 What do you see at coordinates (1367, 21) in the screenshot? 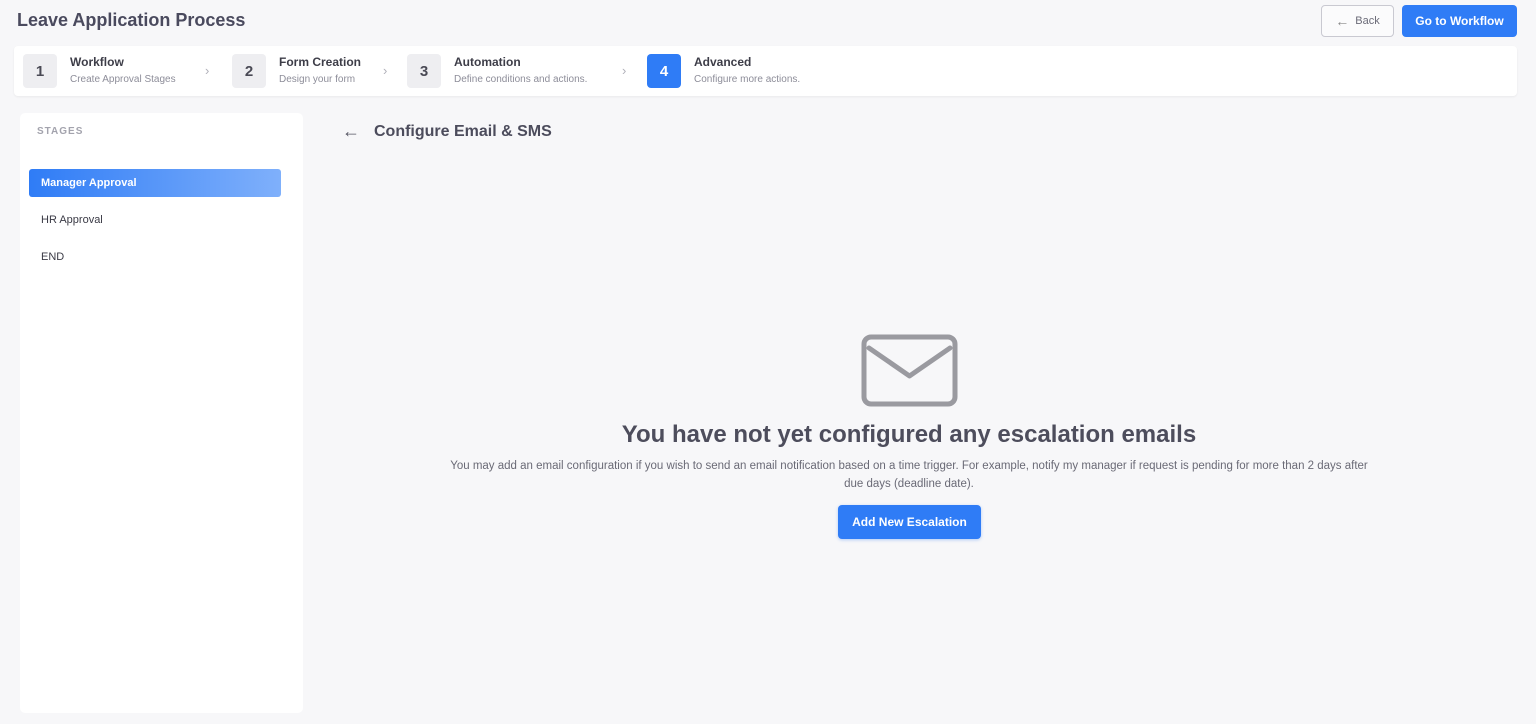
I see `back-button-label: Back` at bounding box center [1367, 21].